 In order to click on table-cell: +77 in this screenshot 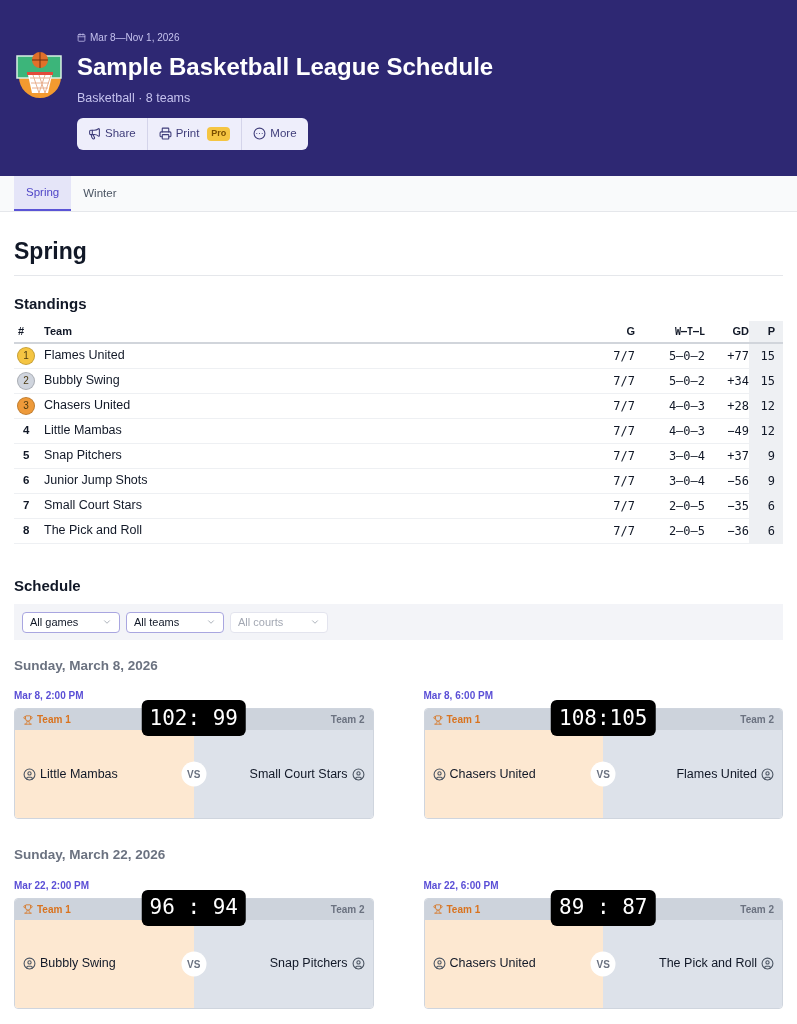, I will do `click(727, 355)`.